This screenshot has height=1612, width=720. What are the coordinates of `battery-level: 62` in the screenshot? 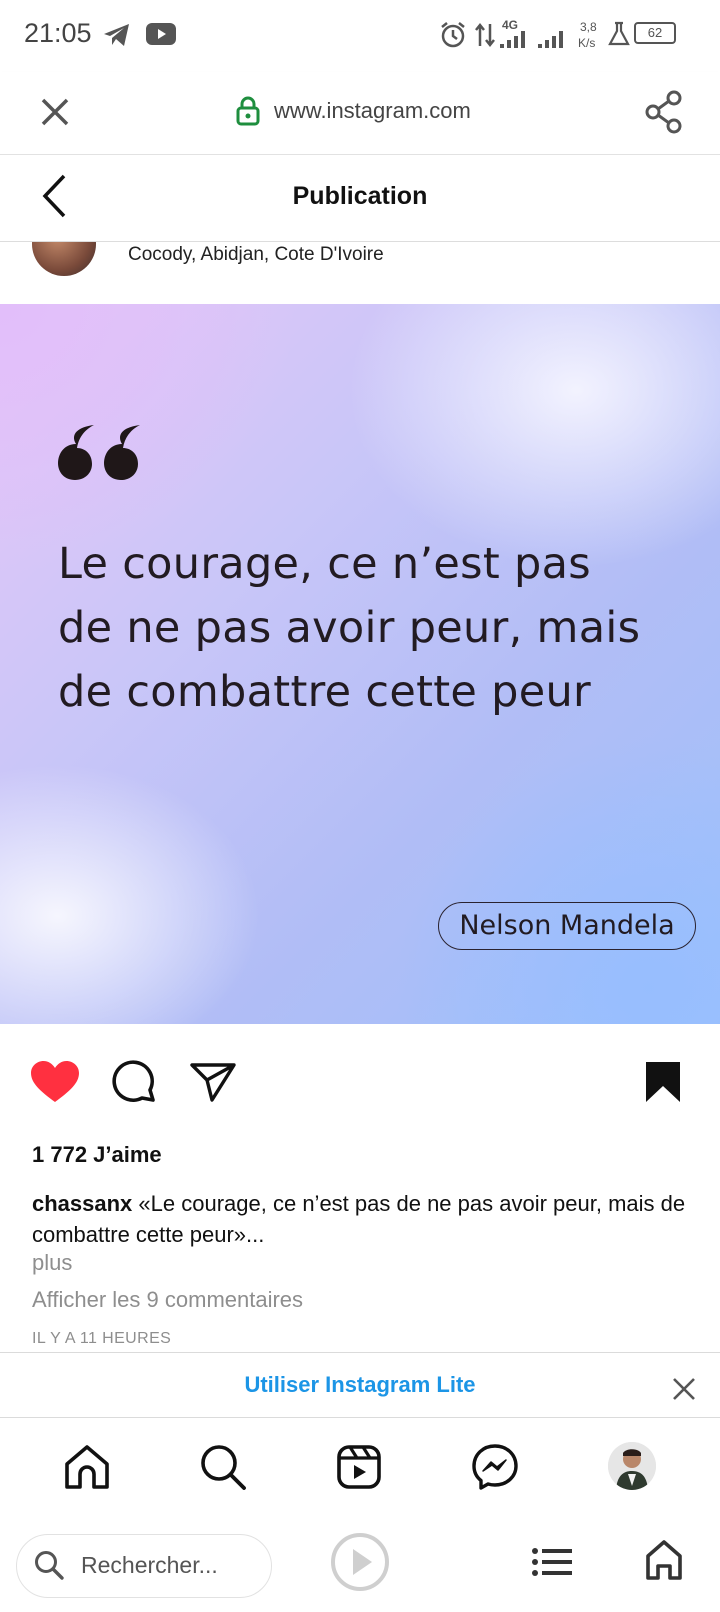 It's located at (655, 32).